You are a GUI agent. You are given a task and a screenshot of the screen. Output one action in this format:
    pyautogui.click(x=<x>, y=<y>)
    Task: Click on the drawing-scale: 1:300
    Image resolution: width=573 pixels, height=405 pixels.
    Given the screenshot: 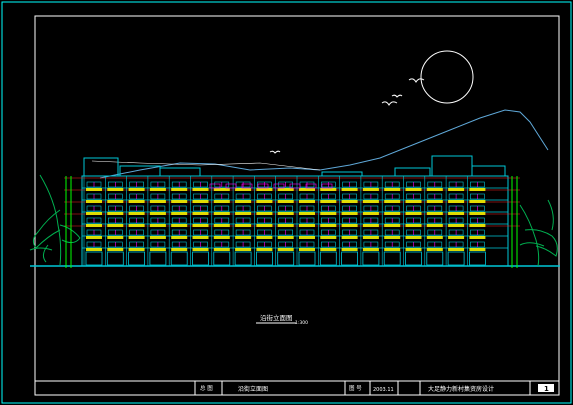 What is the action you would take?
    pyautogui.click(x=301, y=323)
    